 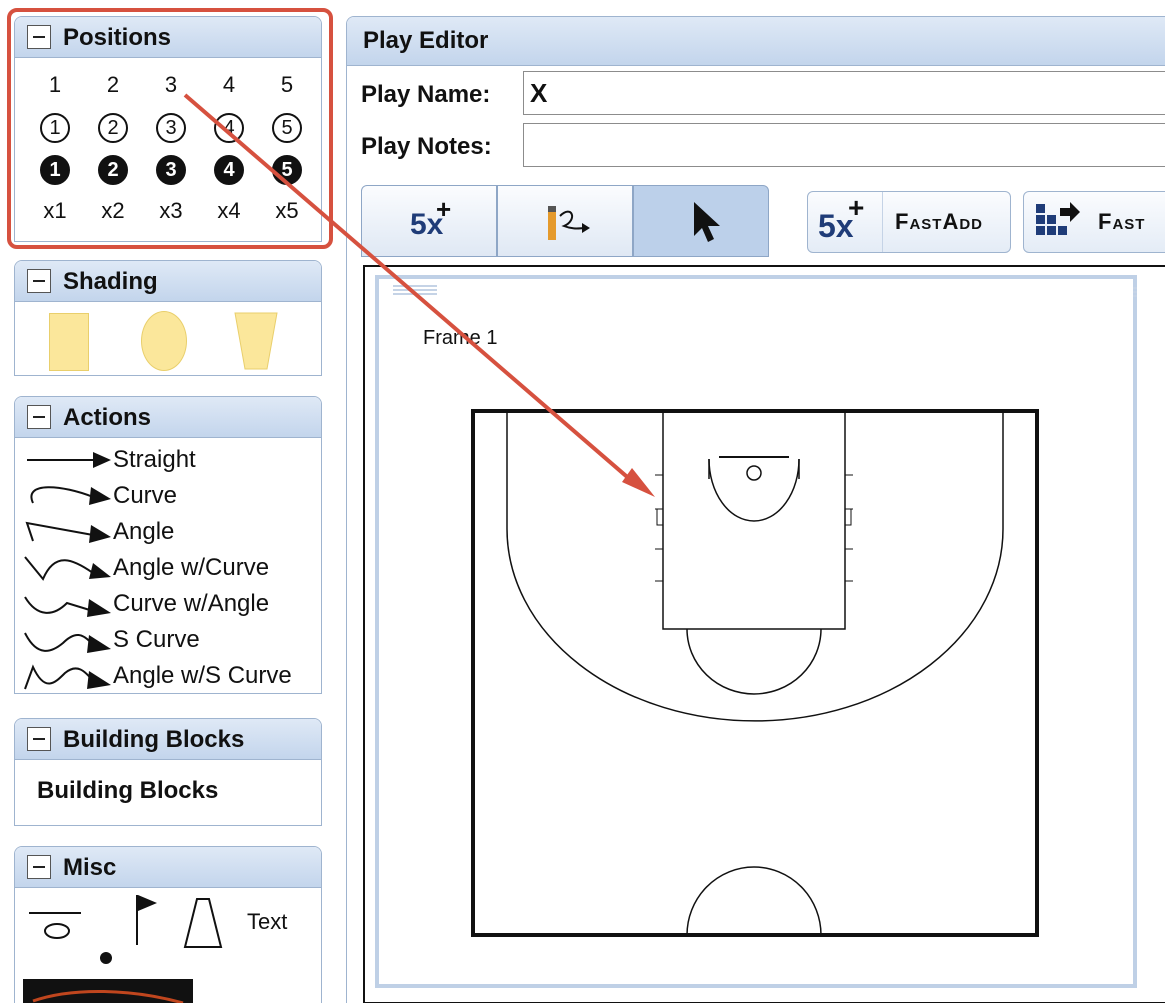 I want to click on action-label: Angle, so click(x=144, y=531).